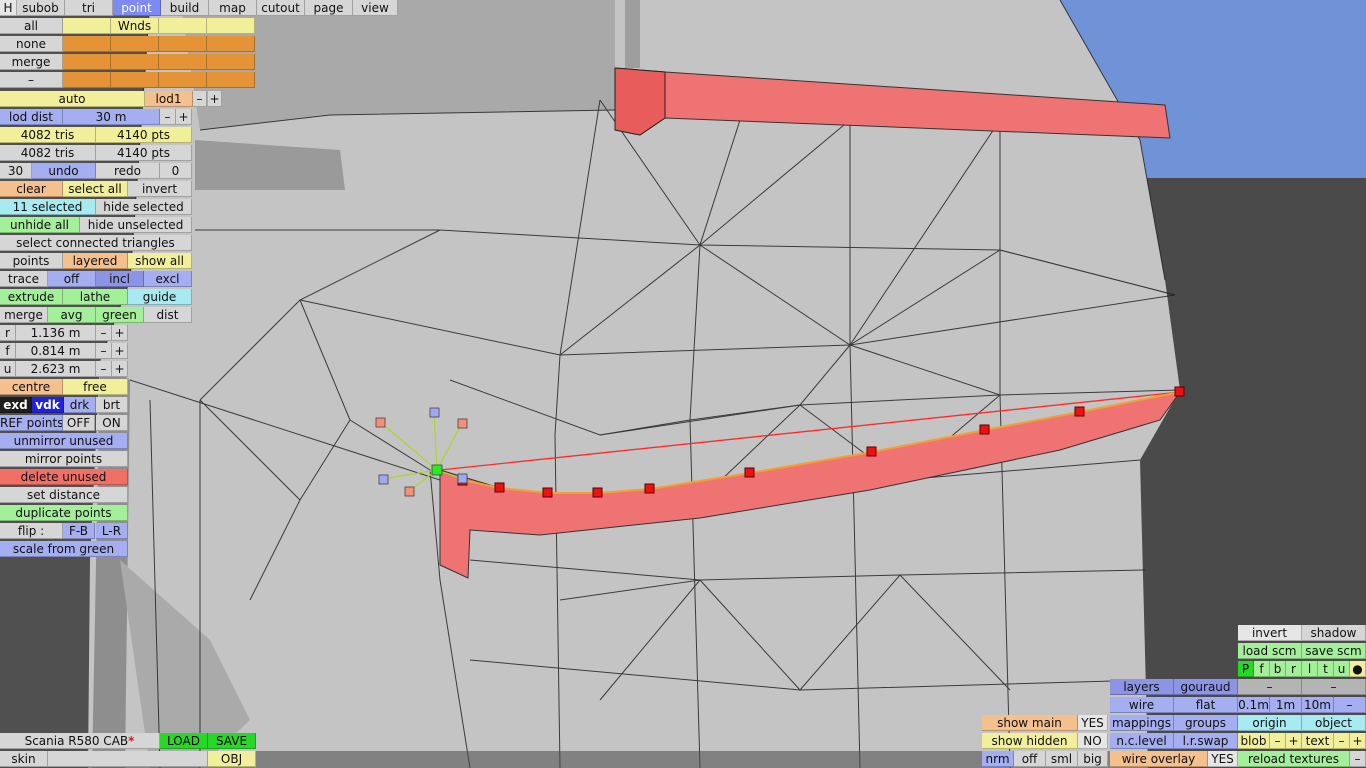 The image size is (1366, 768). I want to click on save-button: SAVE, so click(232, 741).